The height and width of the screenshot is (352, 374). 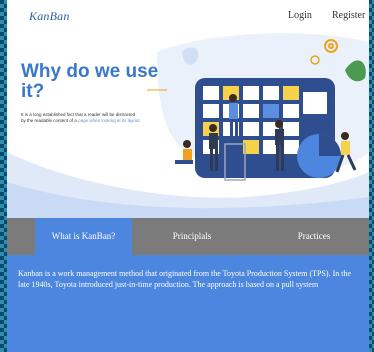 I want to click on tab-what-is-kanban: What is KanBan?, so click(x=83, y=236).